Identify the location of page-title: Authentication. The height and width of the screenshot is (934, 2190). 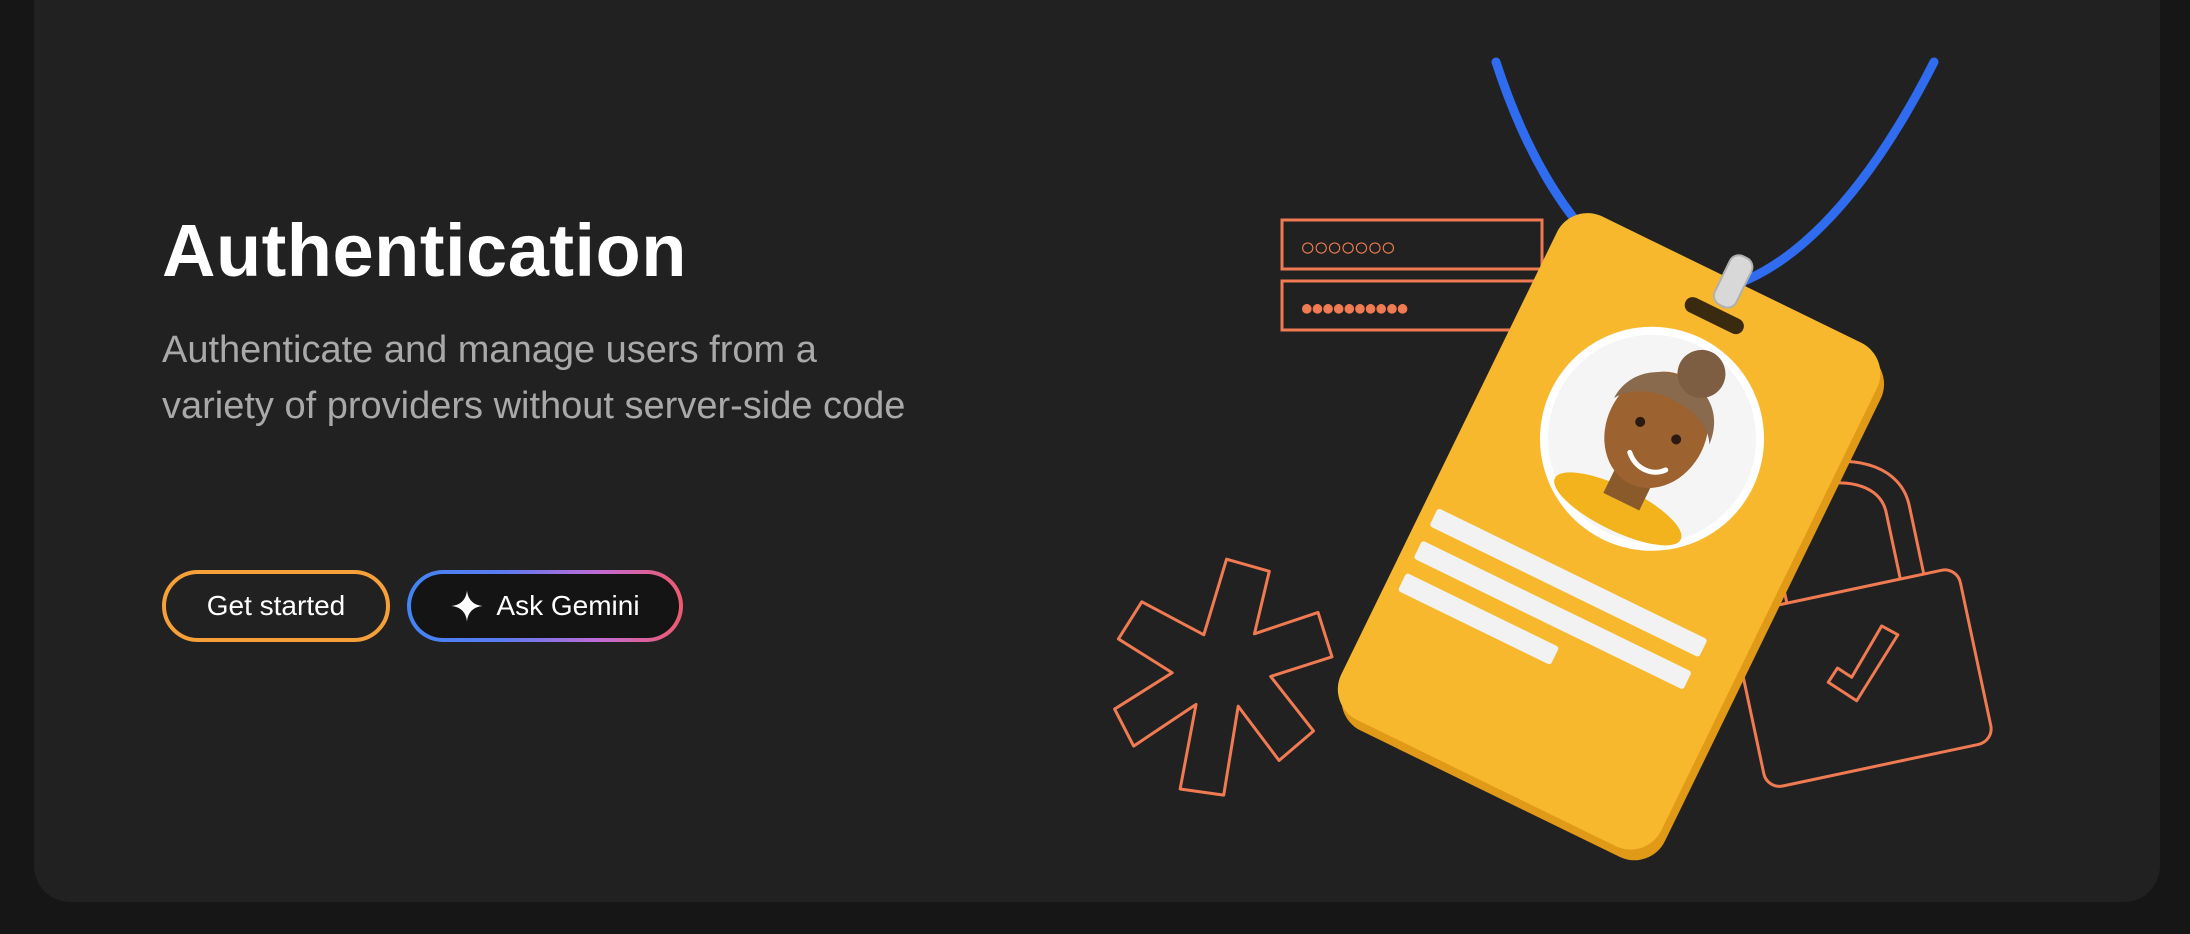
(424, 250).